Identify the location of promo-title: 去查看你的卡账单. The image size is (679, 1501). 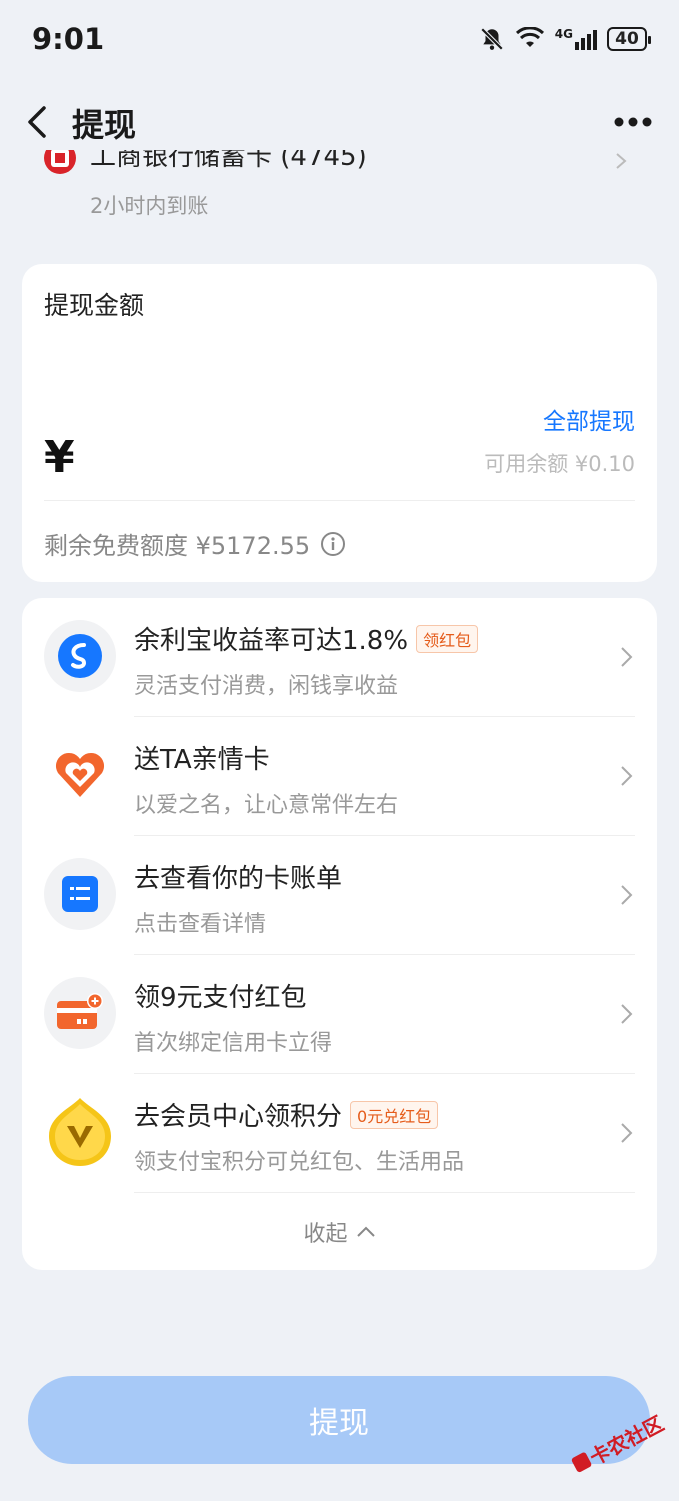
(238, 876).